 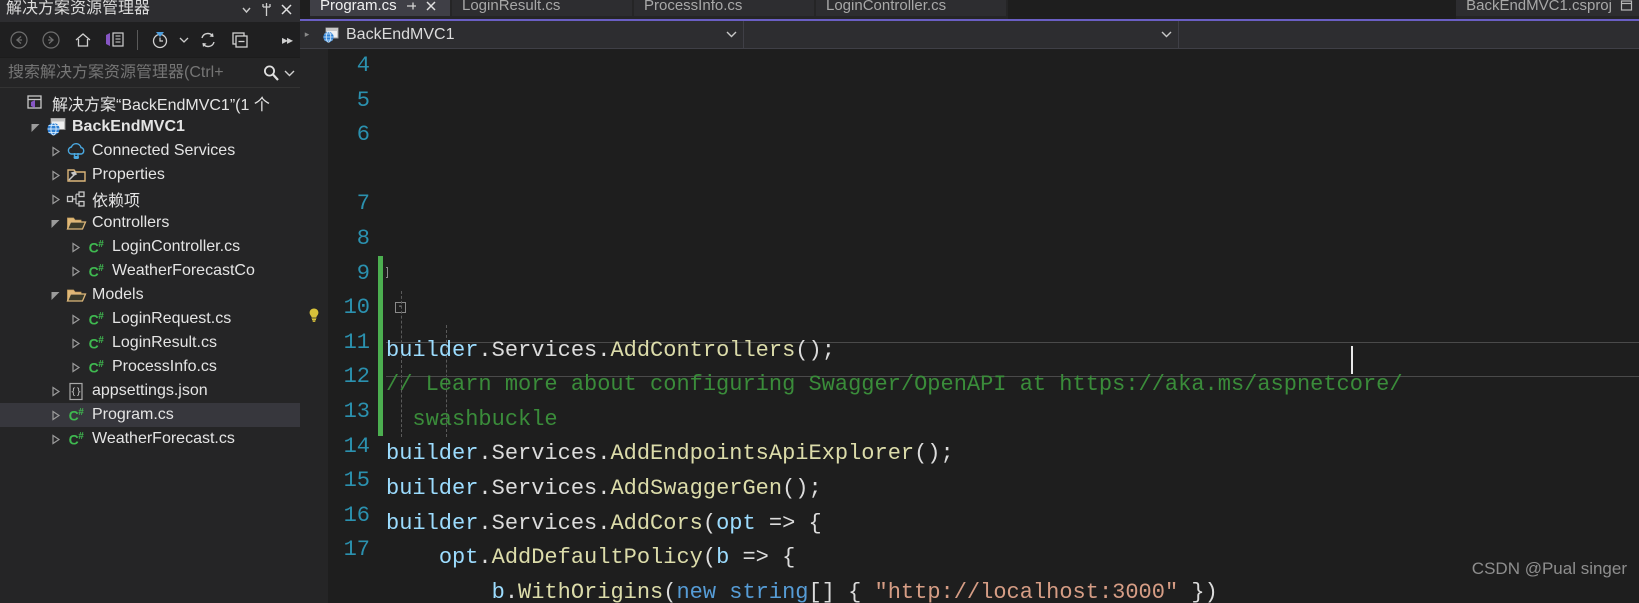 I want to click on tree-item-logincontroller-cs: C# LoginController.cs, so click(x=150, y=247).